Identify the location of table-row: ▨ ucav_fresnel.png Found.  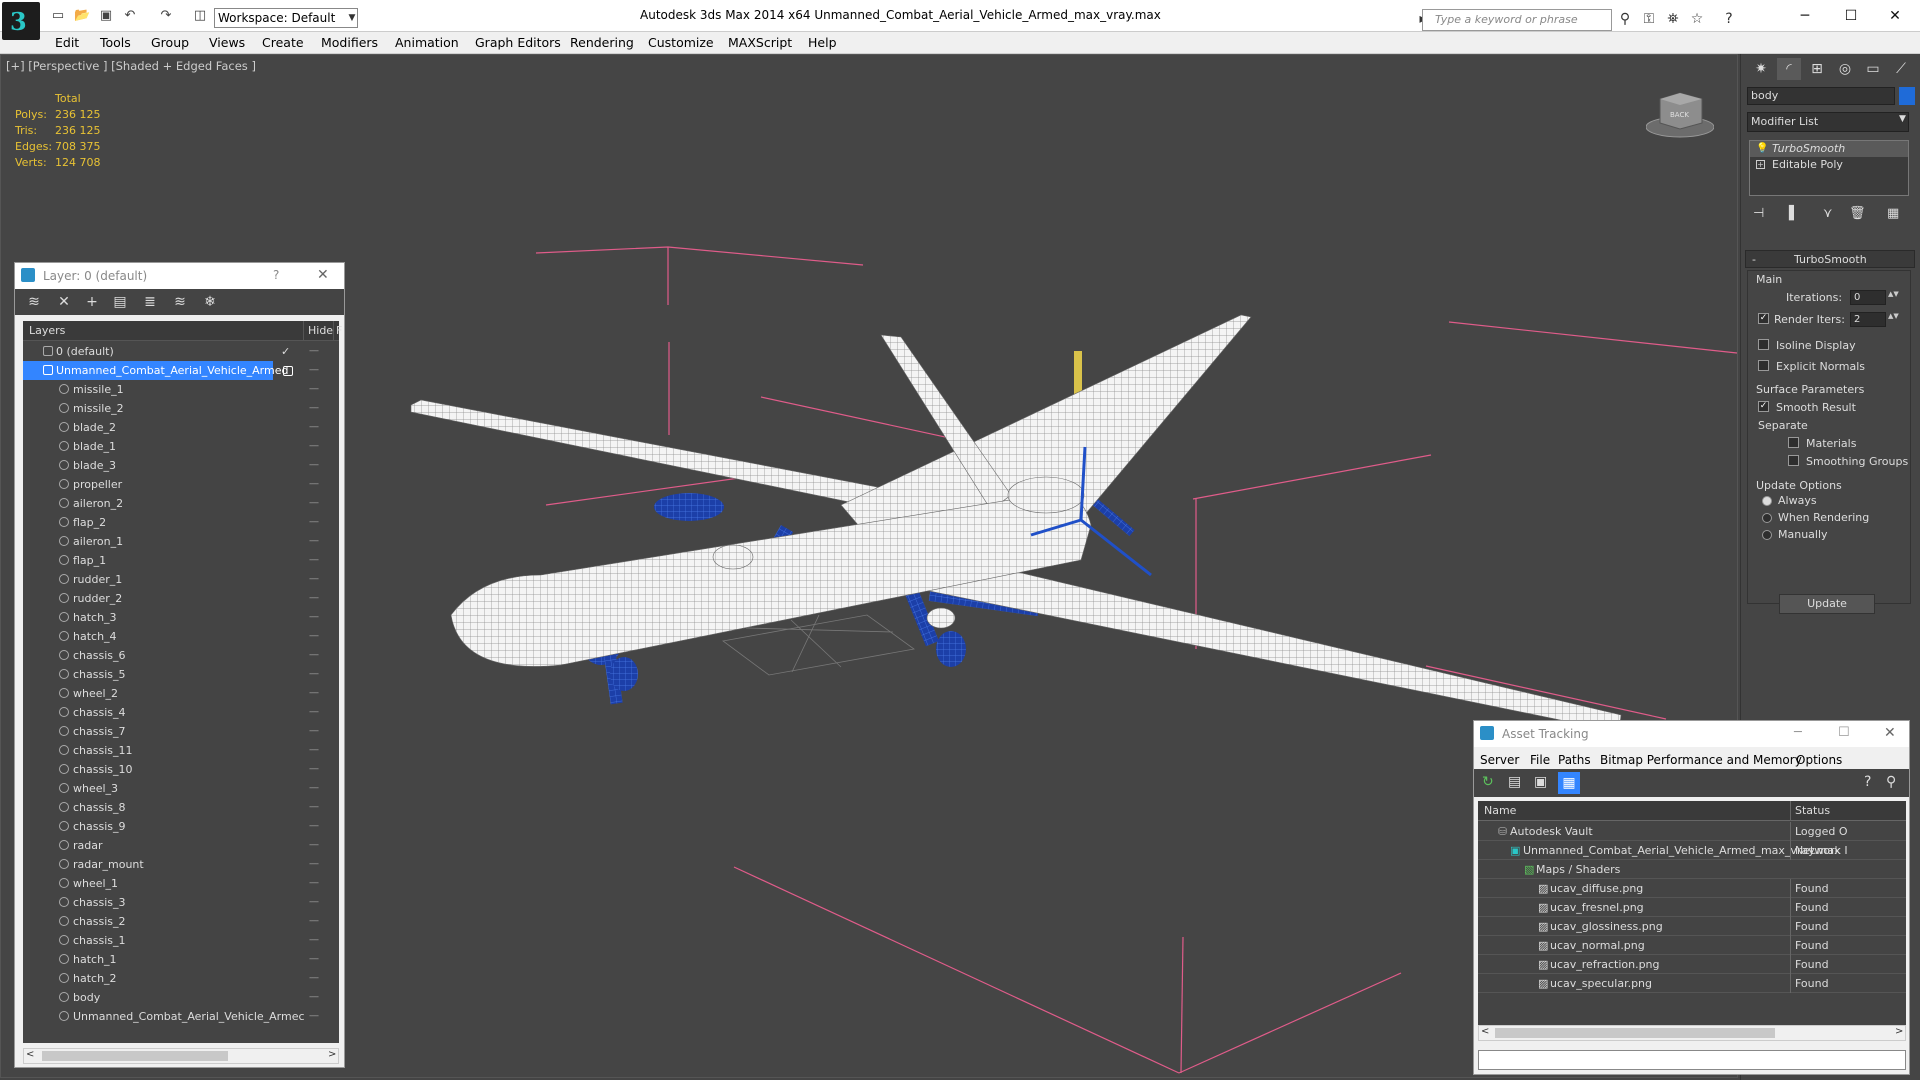
(1692, 907).